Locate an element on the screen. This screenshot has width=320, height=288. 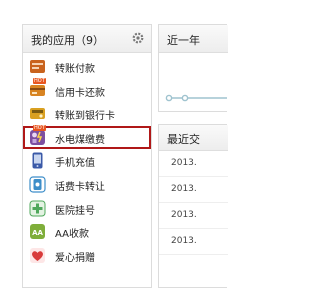
hospital-icon is located at coordinates (37, 208).